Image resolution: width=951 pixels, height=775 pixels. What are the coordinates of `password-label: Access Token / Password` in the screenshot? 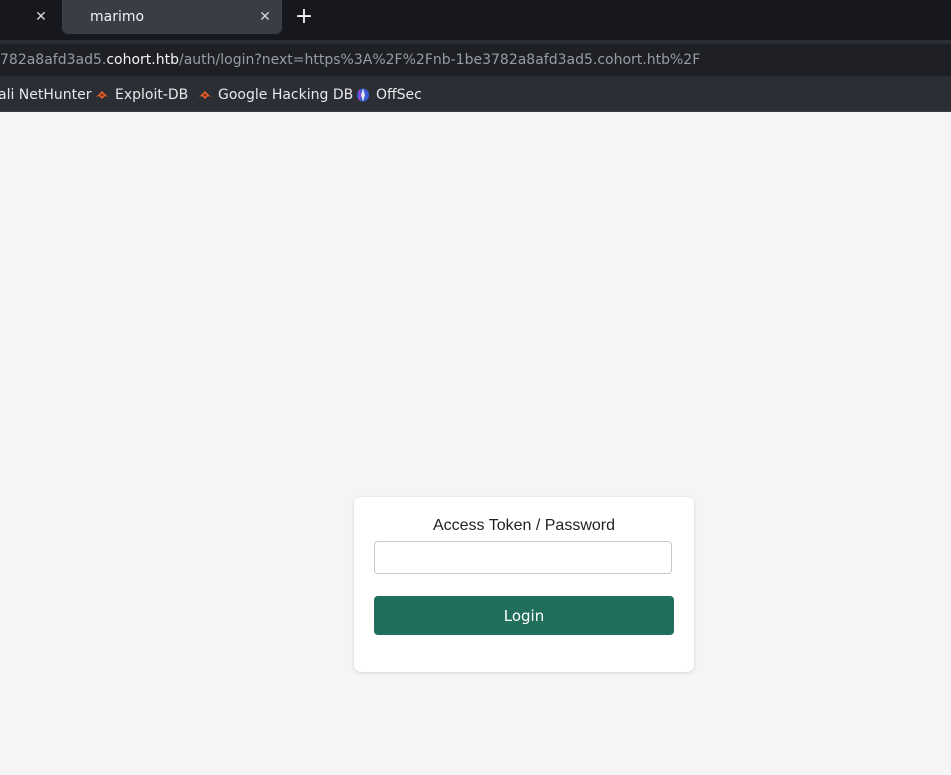 It's located at (523, 525).